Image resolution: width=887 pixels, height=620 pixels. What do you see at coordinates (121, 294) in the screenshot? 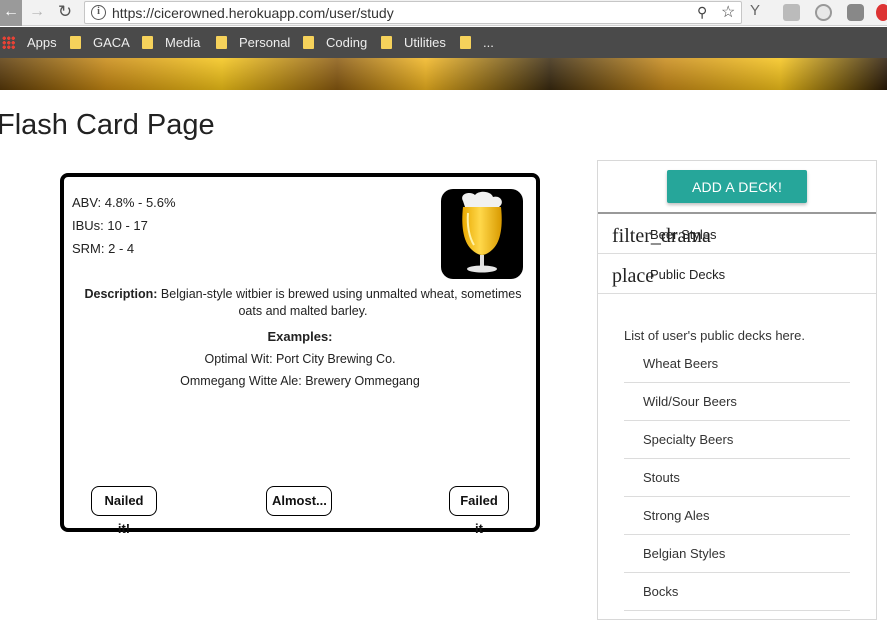
I see `description-label: Description:` at bounding box center [121, 294].